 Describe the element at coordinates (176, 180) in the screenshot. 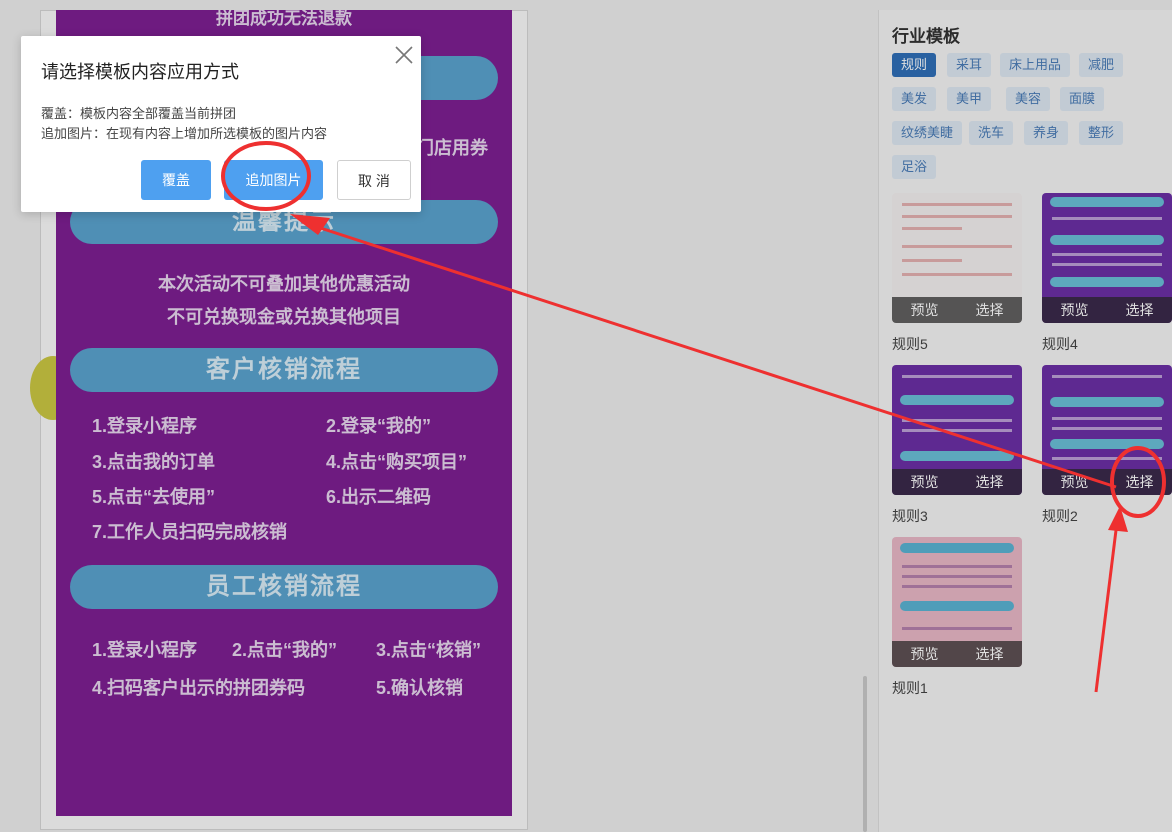

I see `cover-button: 覆盖` at that location.